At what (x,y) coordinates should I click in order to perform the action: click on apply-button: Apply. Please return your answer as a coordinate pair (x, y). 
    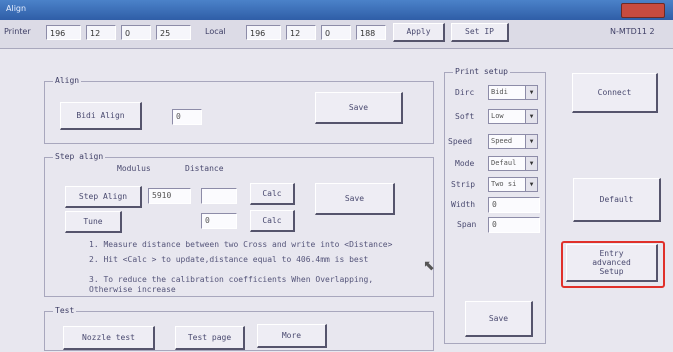
    Looking at the image, I should click on (419, 32).